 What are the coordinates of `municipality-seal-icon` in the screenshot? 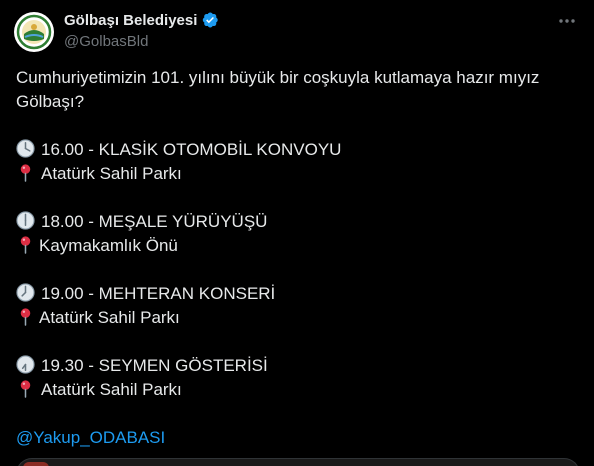 It's located at (34, 32).